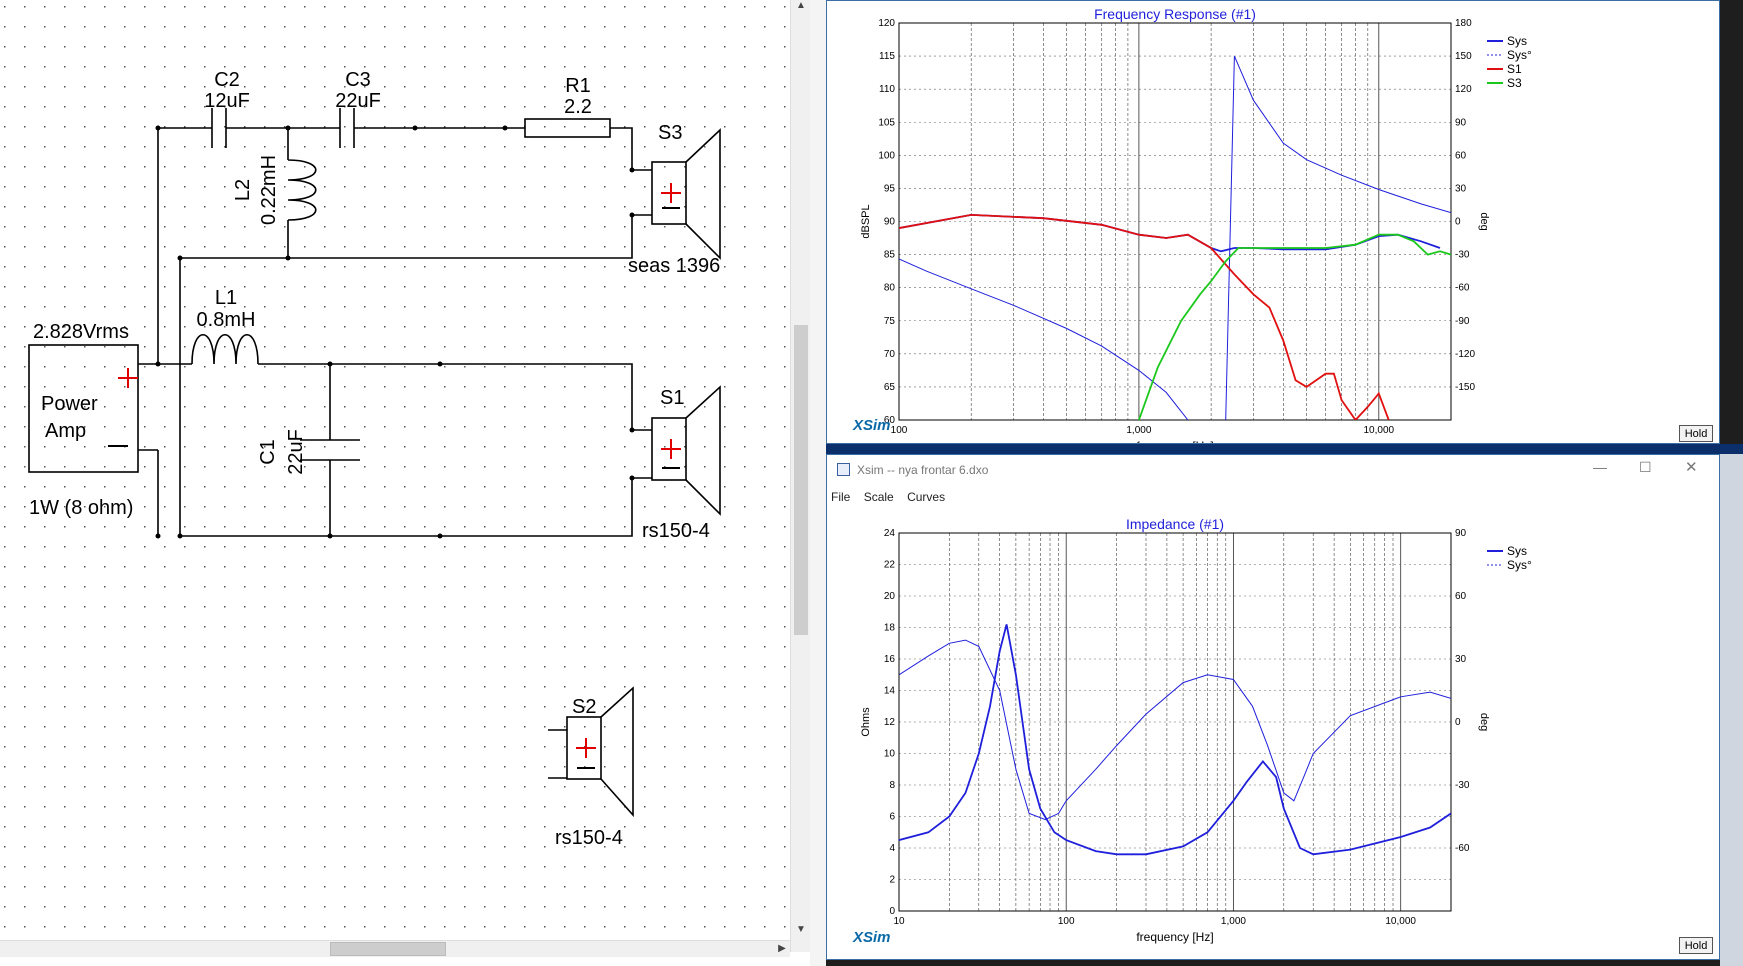  I want to click on series-line-s1, so click(1144, 316).